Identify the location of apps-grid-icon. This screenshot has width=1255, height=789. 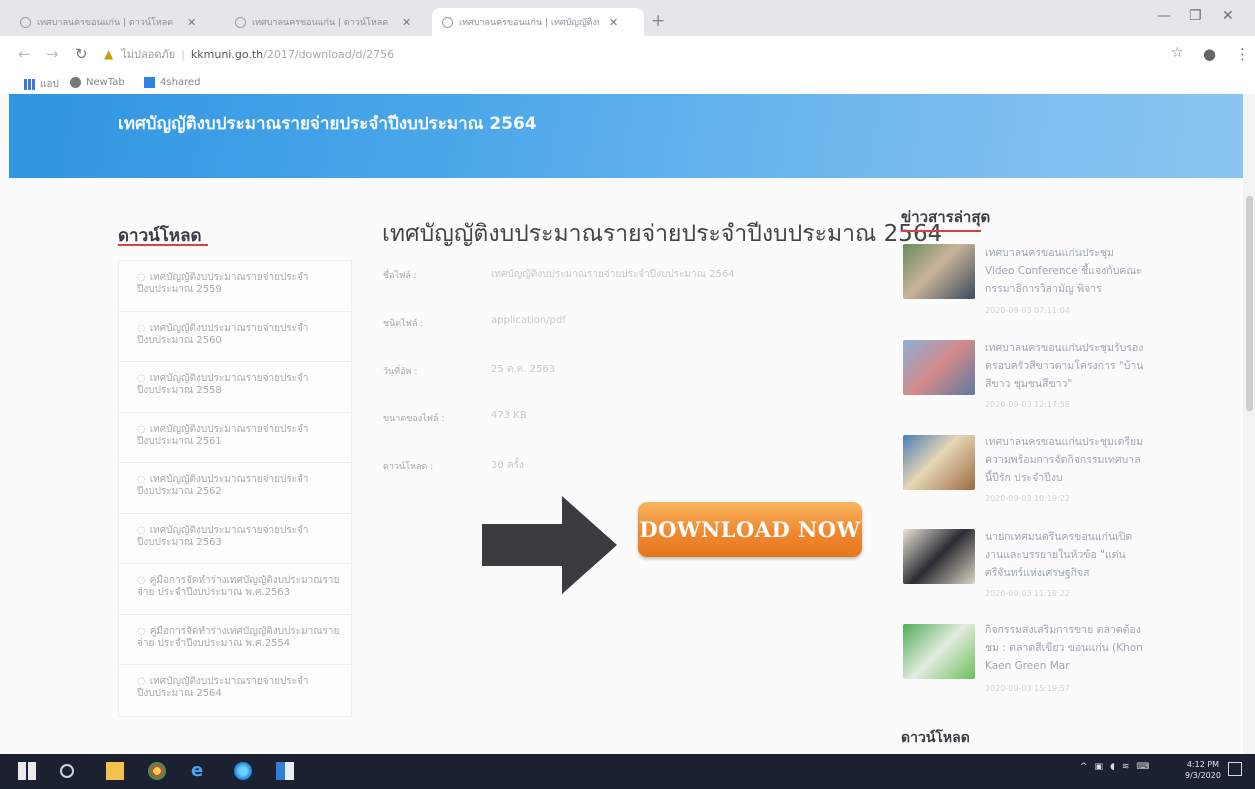
(29, 84).